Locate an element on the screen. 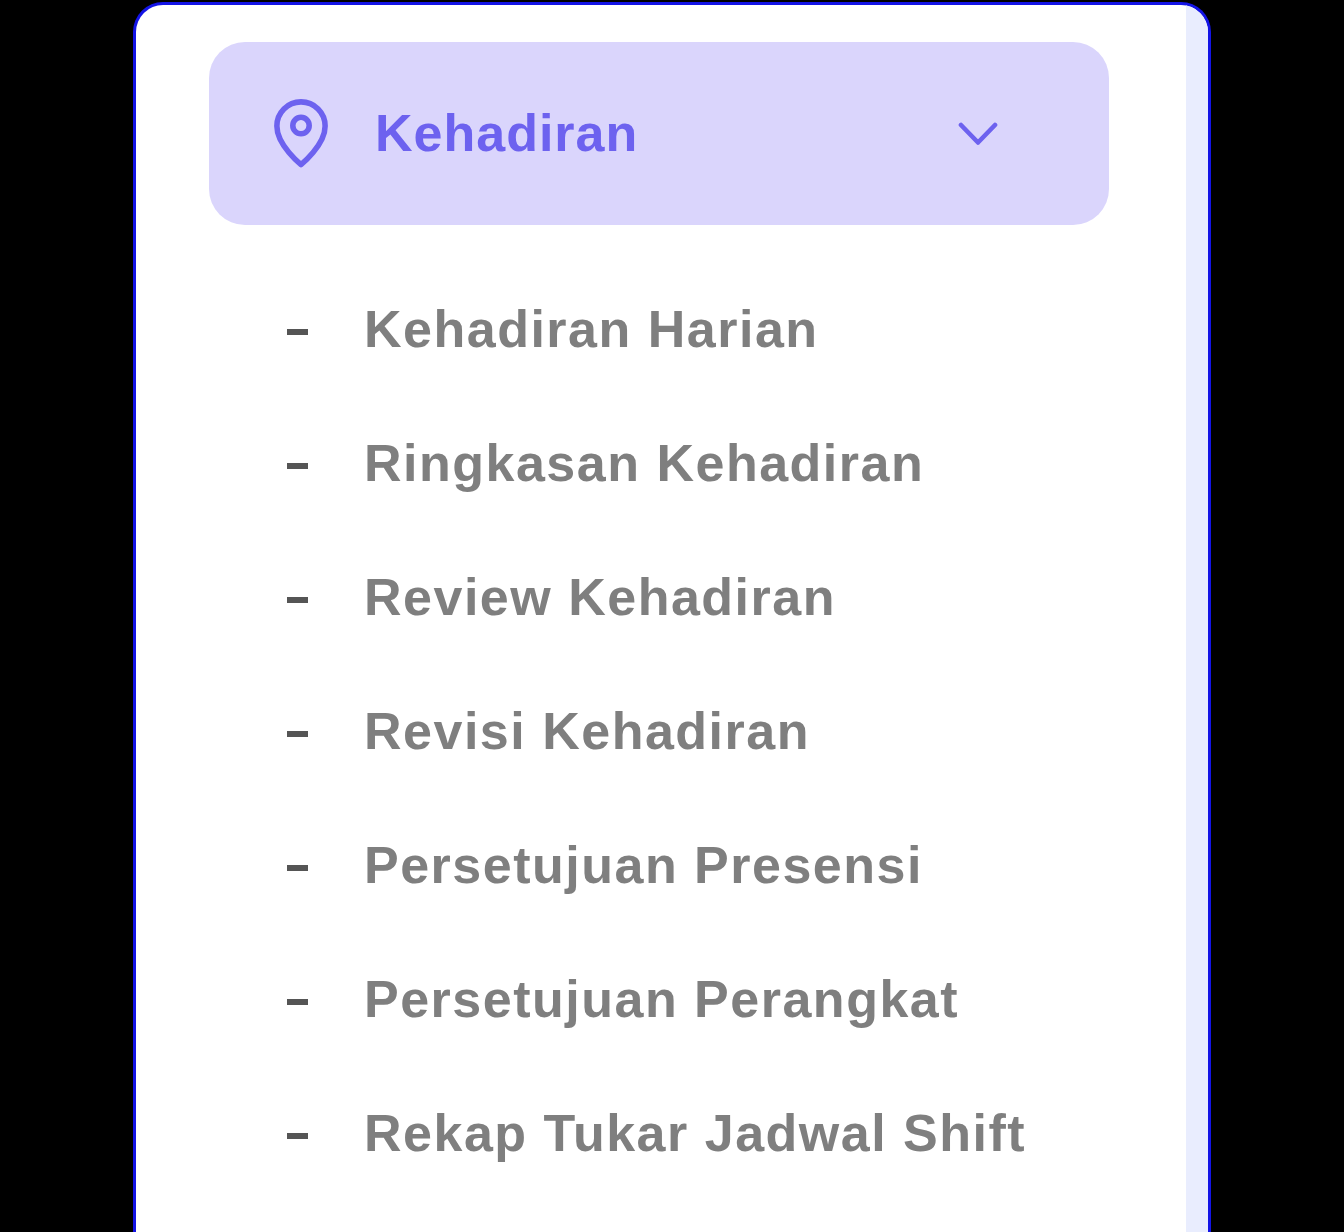 The image size is (1344, 1232). submenu-item: Review Kehadiran is located at coordinates (600, 598).